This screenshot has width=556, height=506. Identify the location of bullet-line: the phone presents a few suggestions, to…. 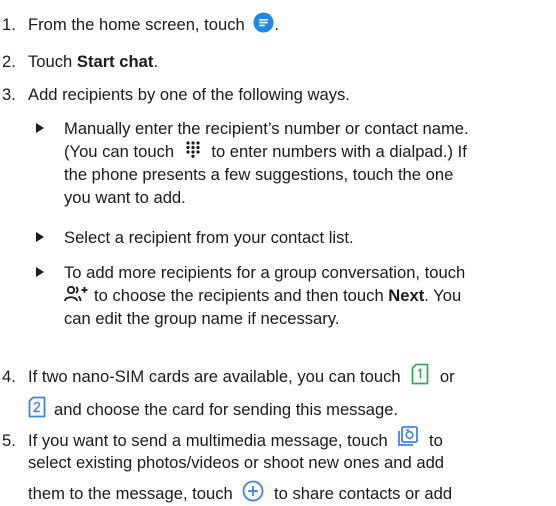
(259, 174).